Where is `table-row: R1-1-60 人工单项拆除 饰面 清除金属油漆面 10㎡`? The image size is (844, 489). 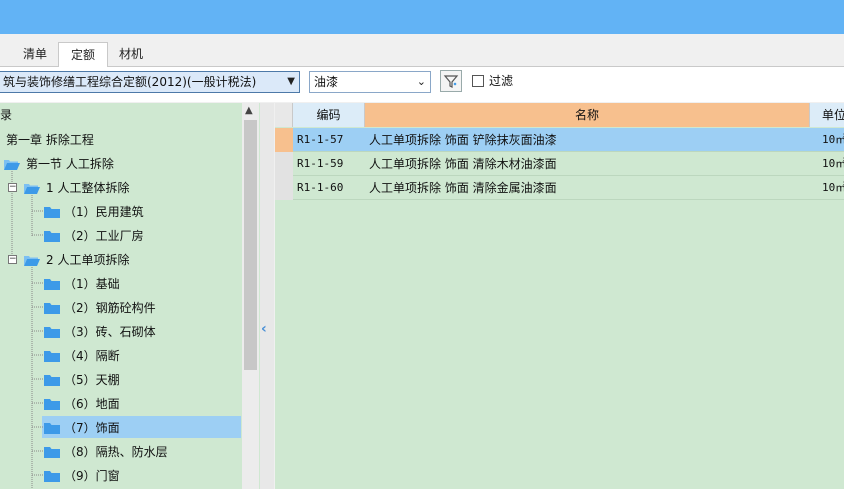
table-row: R1-1-60 人工单项拆除 饰面 清除金属油漆面 10㎡ is located at coordinates (559, 188).